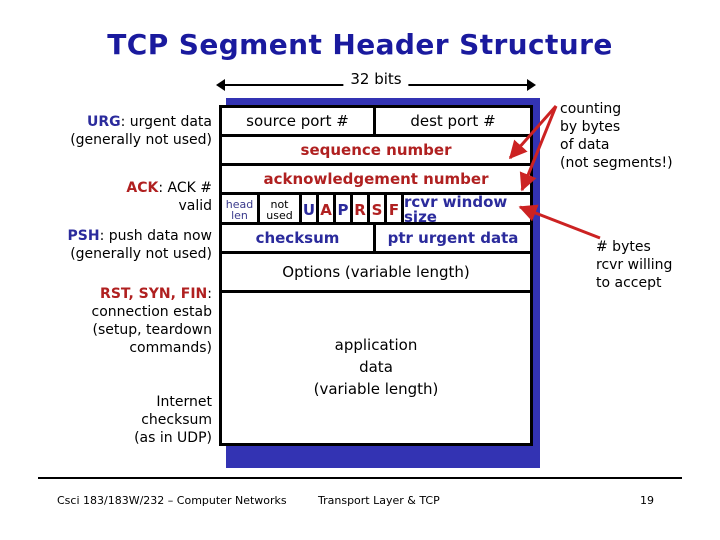 This screenshot has height=540, width=720. Describe the element at coordinates (327, 210) in the screenshot. I see `cell-flag-ack: A` at that location.